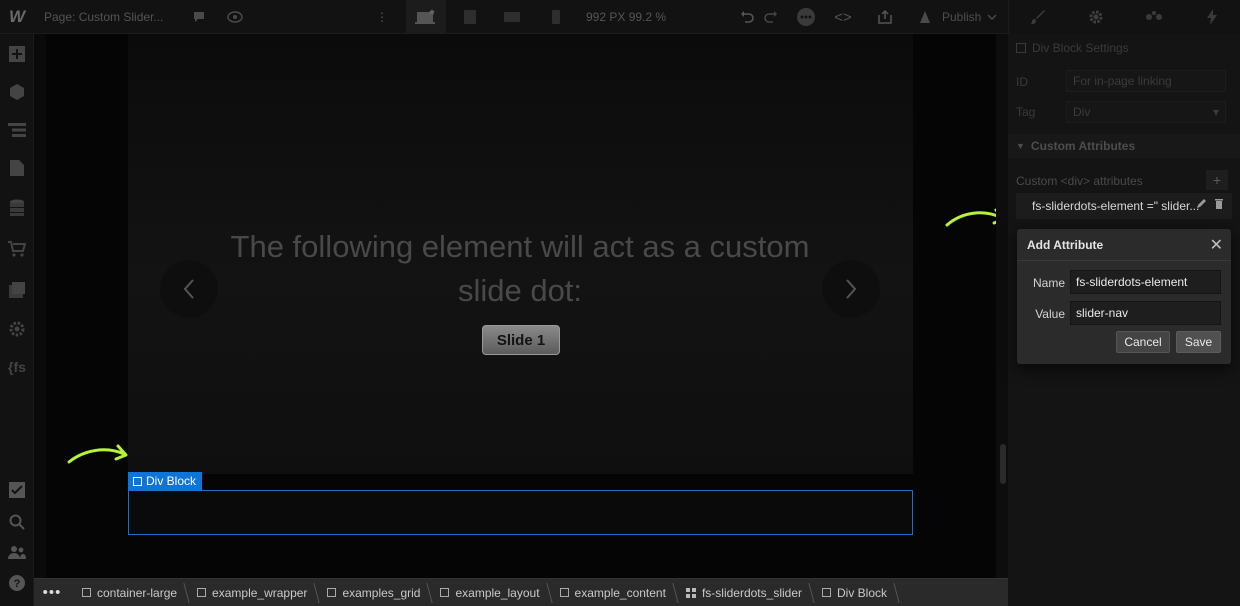 This screenshot has height=606, width=1240. Describe the element at coordinates (1080, 48) in the screenshot. I see `settings-title: Div Block Settings` at that location.